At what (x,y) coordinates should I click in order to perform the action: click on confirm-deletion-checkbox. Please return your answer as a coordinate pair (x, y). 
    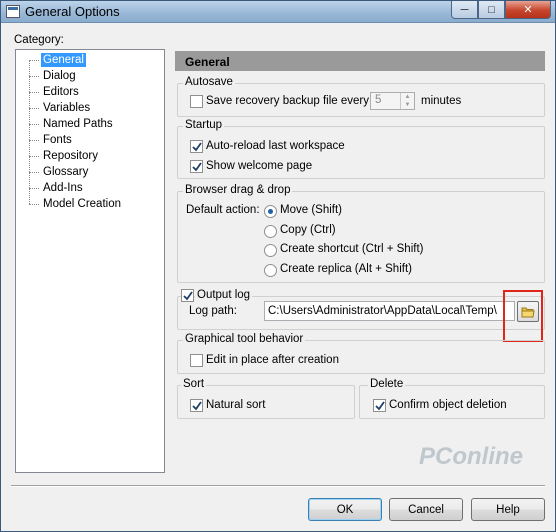
    Looking at the image, I should click on (379, 405).